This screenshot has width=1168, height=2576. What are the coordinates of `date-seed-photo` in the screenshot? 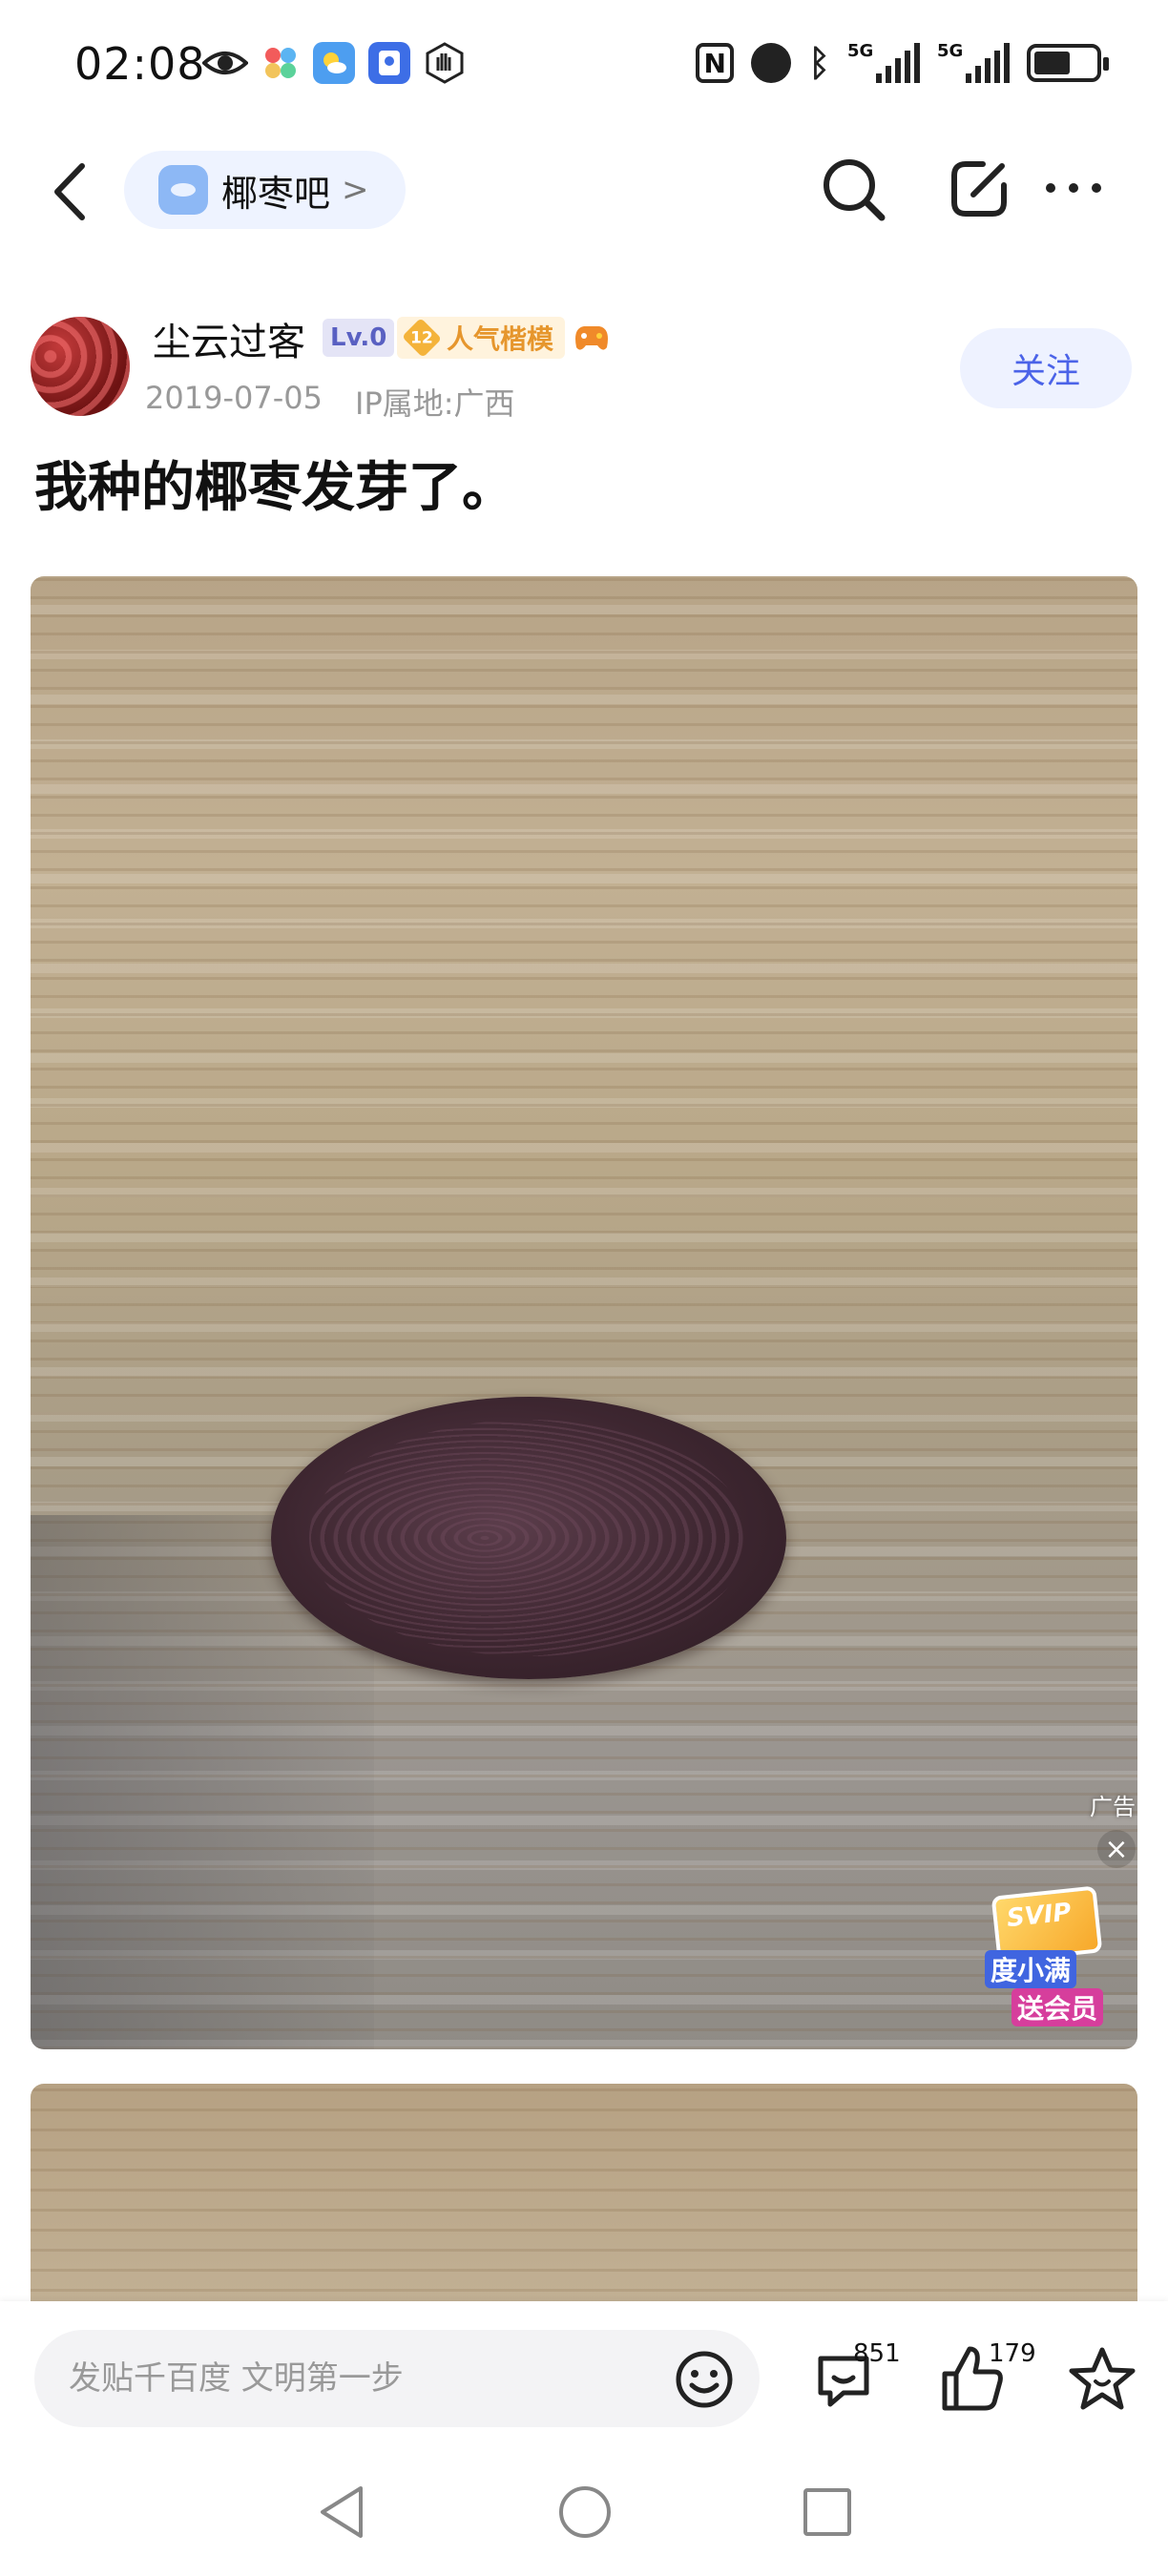 It's located at (528, 1538).